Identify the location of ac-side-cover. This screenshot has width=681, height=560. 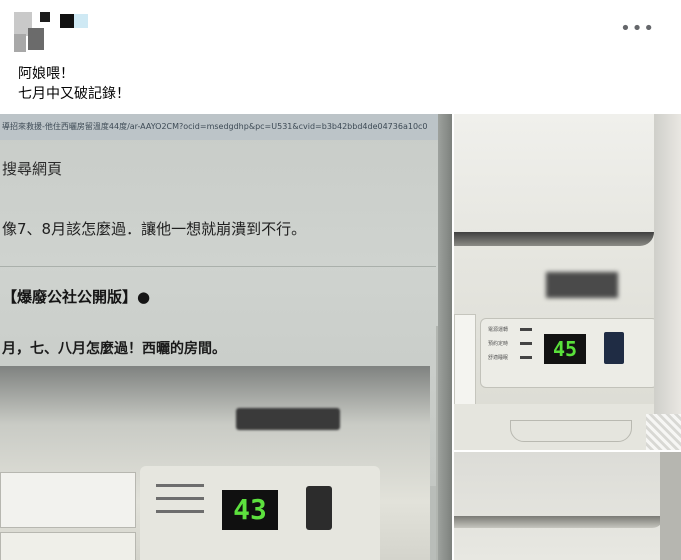
(465, 365).